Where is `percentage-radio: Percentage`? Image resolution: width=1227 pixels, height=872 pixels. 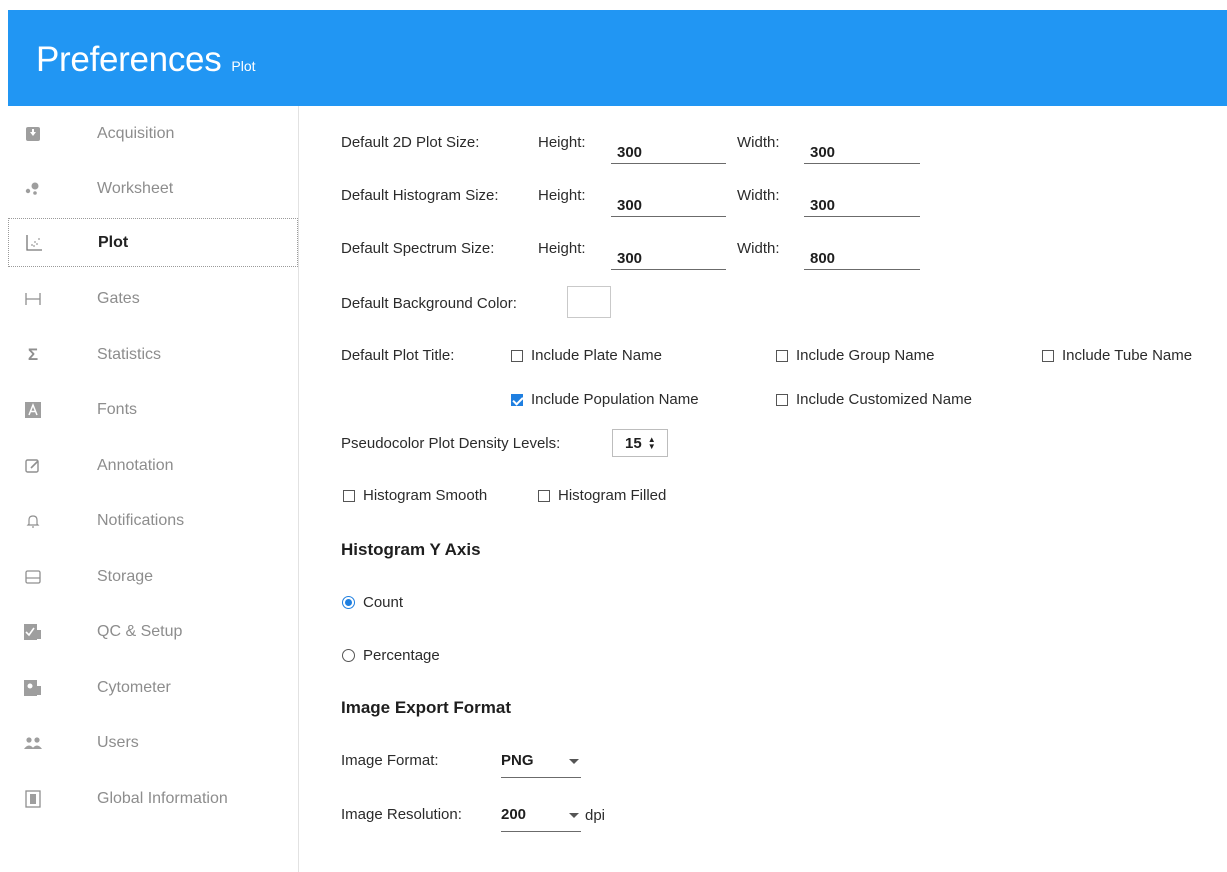
percentage-radio: Percentage is located at coordinates (391, 655).